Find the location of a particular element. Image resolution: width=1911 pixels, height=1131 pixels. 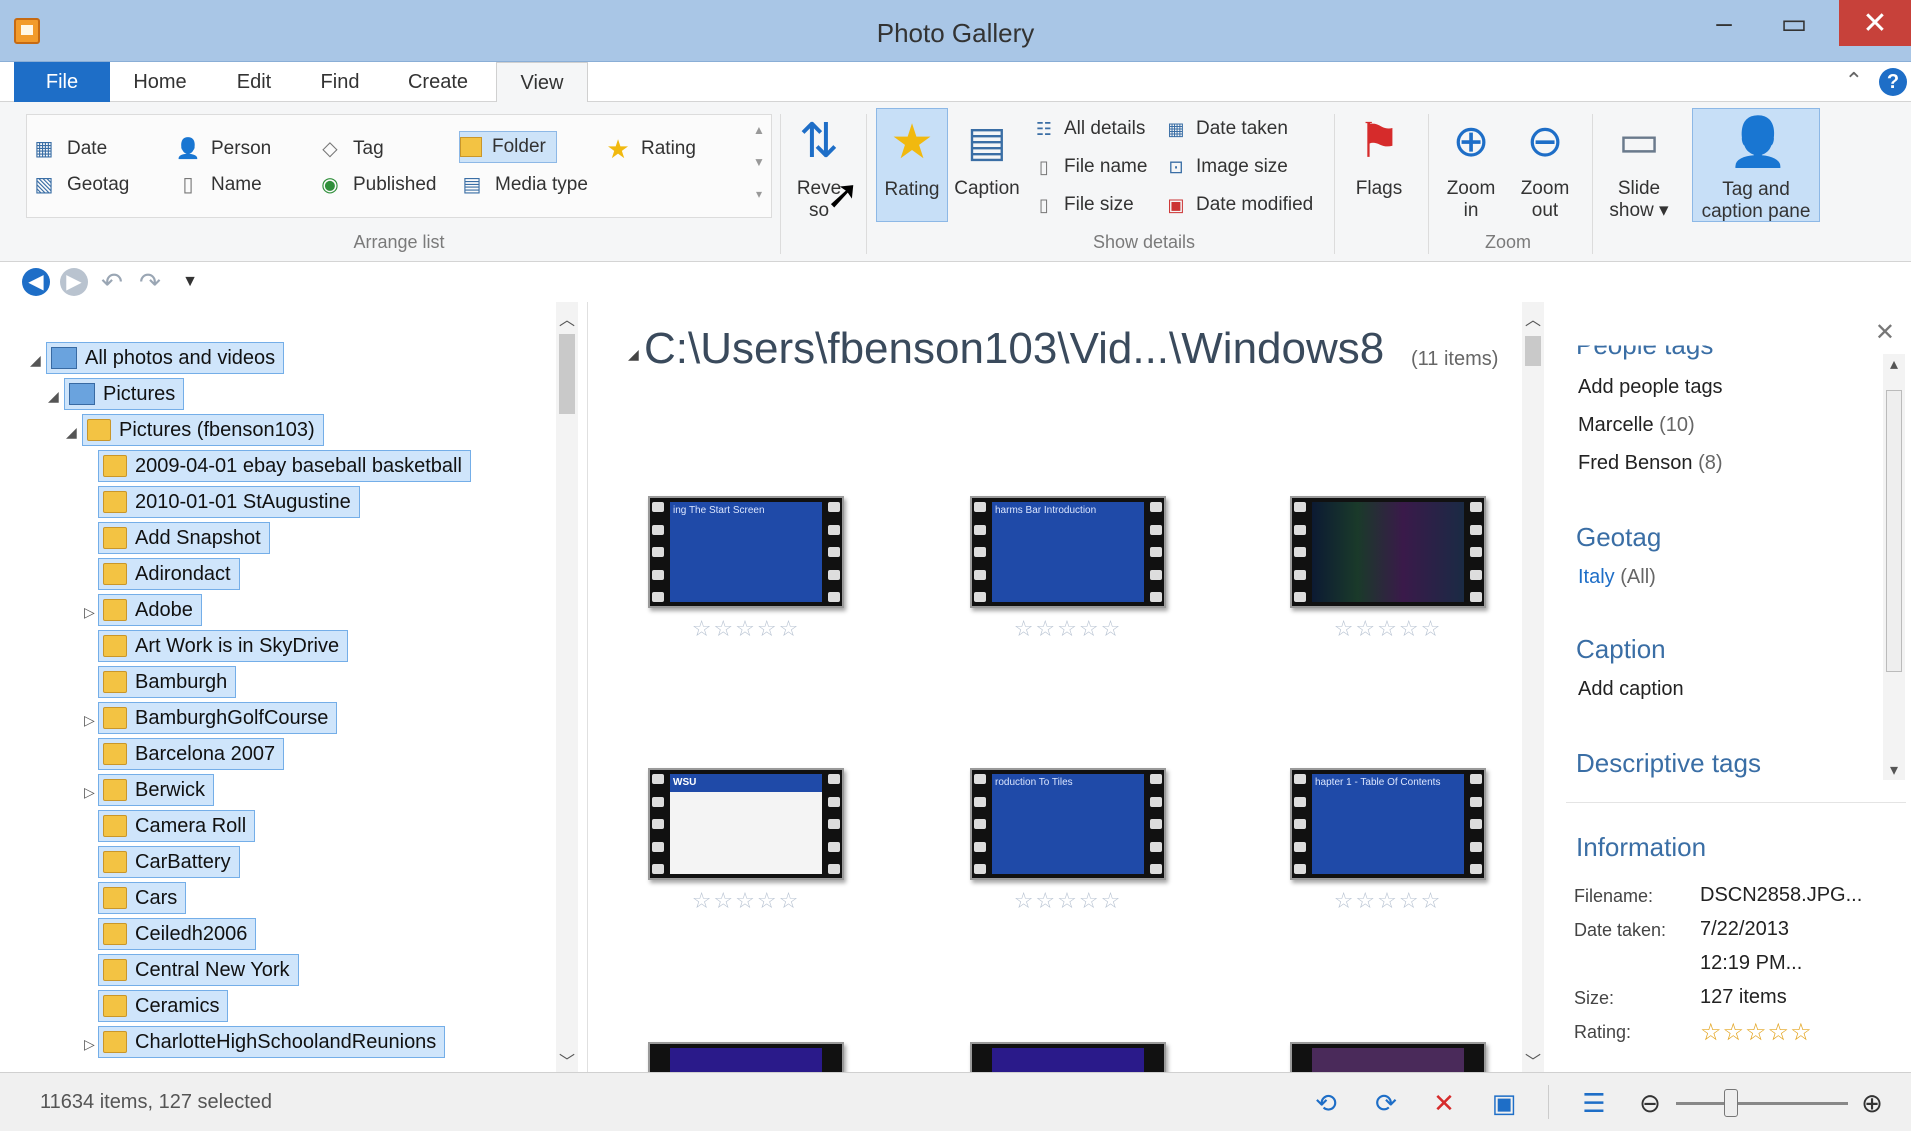

tree-folder: Bamburgh is located at coordinates (167, 682).